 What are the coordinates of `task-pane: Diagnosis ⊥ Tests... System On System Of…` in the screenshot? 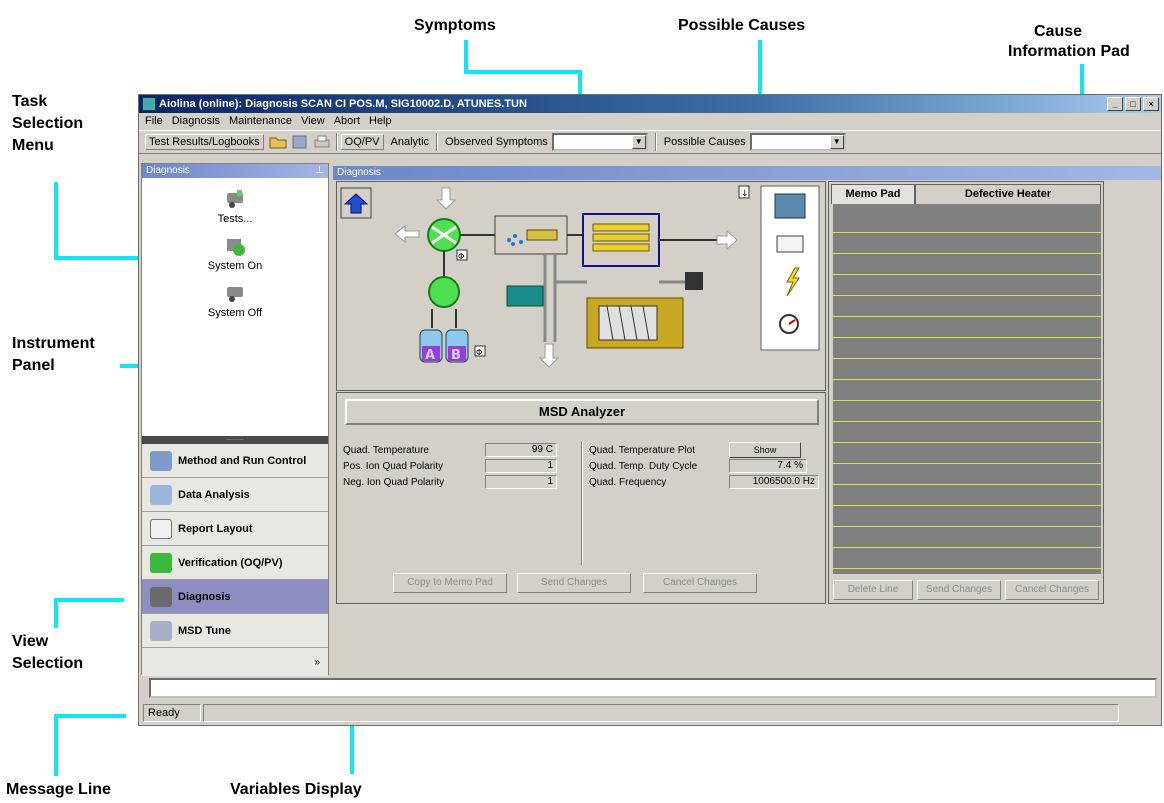 It's located at (235, 420).